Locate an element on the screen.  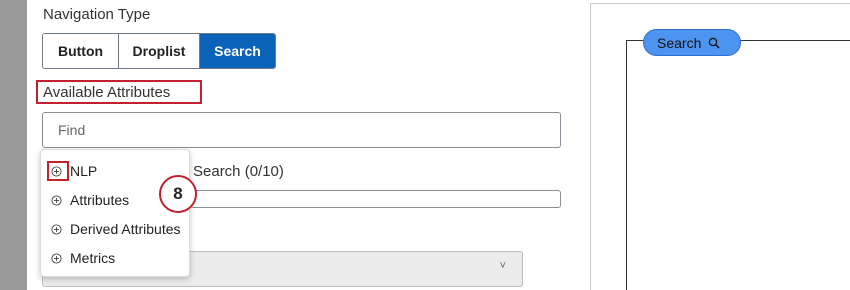
dropdown-item-derived-attributes: Derived Attributes is located at coordinates (115, 229).